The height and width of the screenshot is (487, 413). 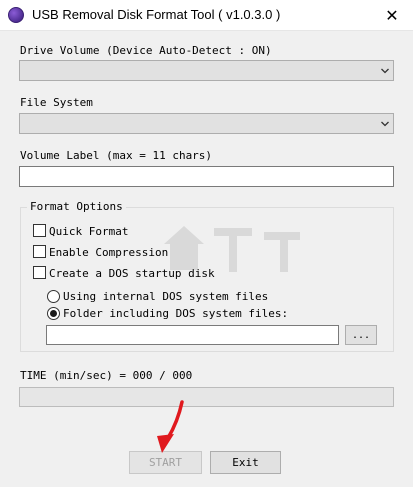 I want to click on format-progress-bar, so click(x=206, y=397).